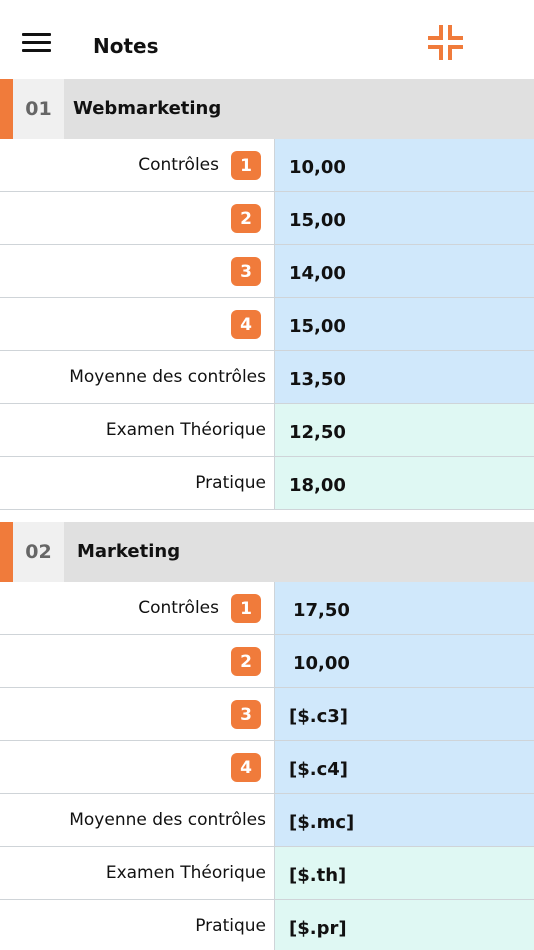 The width and height of the screenshot is (534, 950). Describe the element at coordinates (317, 273) in the screenshot. I see `grade-value: 14,00` at that location.